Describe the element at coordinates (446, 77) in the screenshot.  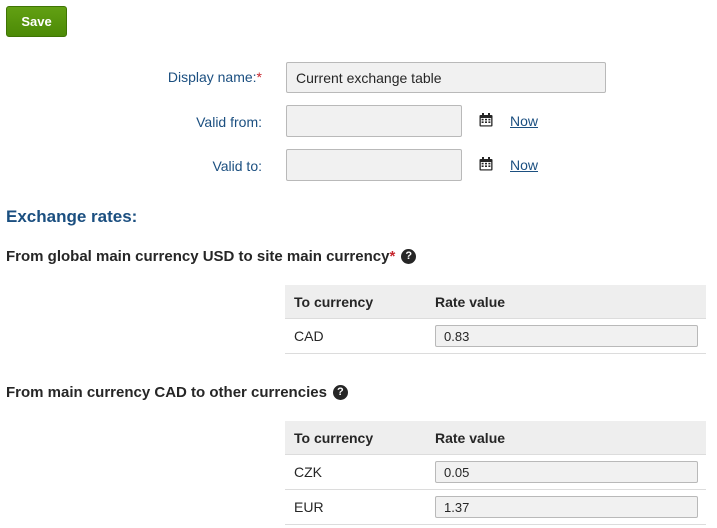
I see `display-name-input` at that location.